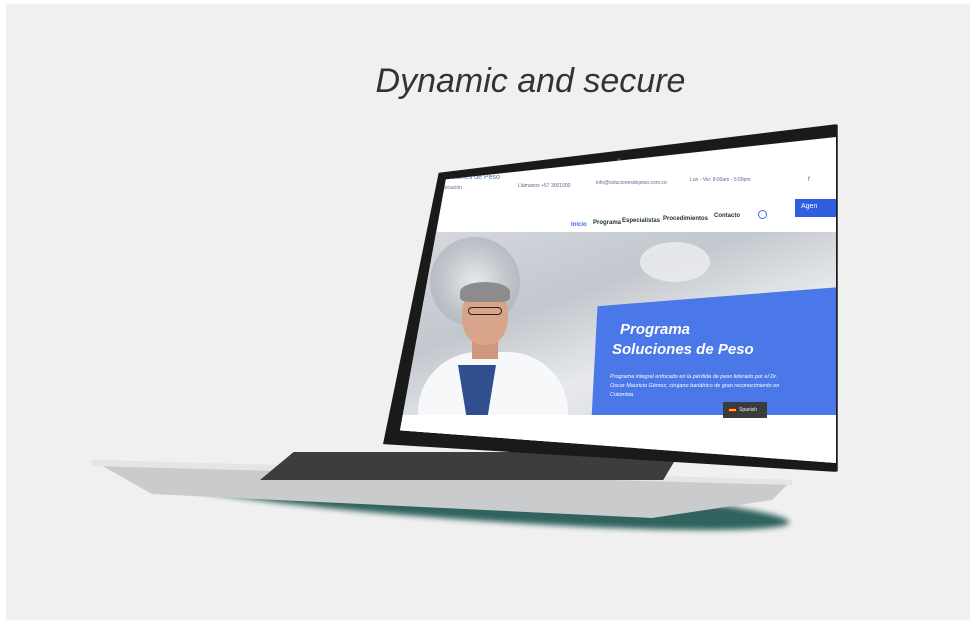 The height and width of the screenshot is (625, 976). What do you see at coordinates (485, 311) in the screenshot?
I see `glasses-icon` at bounding box center [485, 311].